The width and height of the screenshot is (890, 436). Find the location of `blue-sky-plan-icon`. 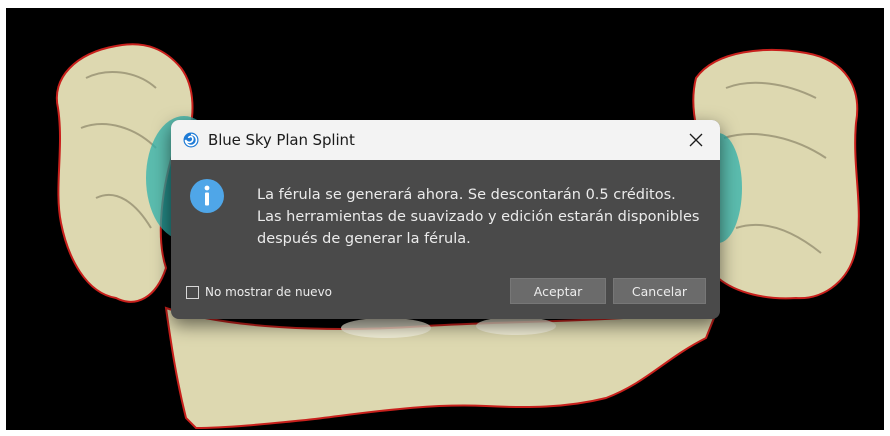

blue-sky-plan-icon is located at coordinates (191, 140).